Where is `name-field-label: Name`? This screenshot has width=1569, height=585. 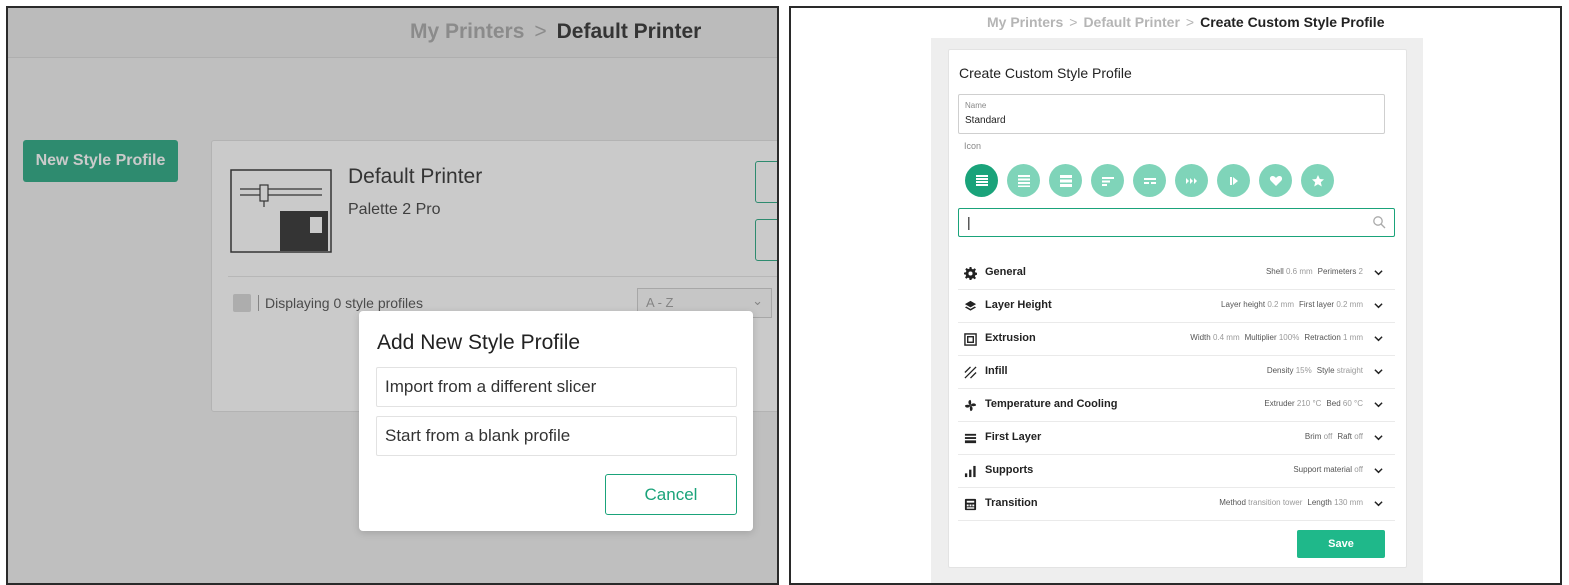 name-field-label: Name is located at coordinates (976, 105).